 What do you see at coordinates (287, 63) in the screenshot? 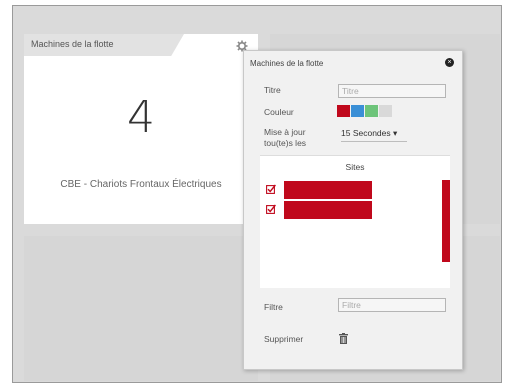
I see `popup-title: Machines de la flotte` at bounding box center [287, 63].